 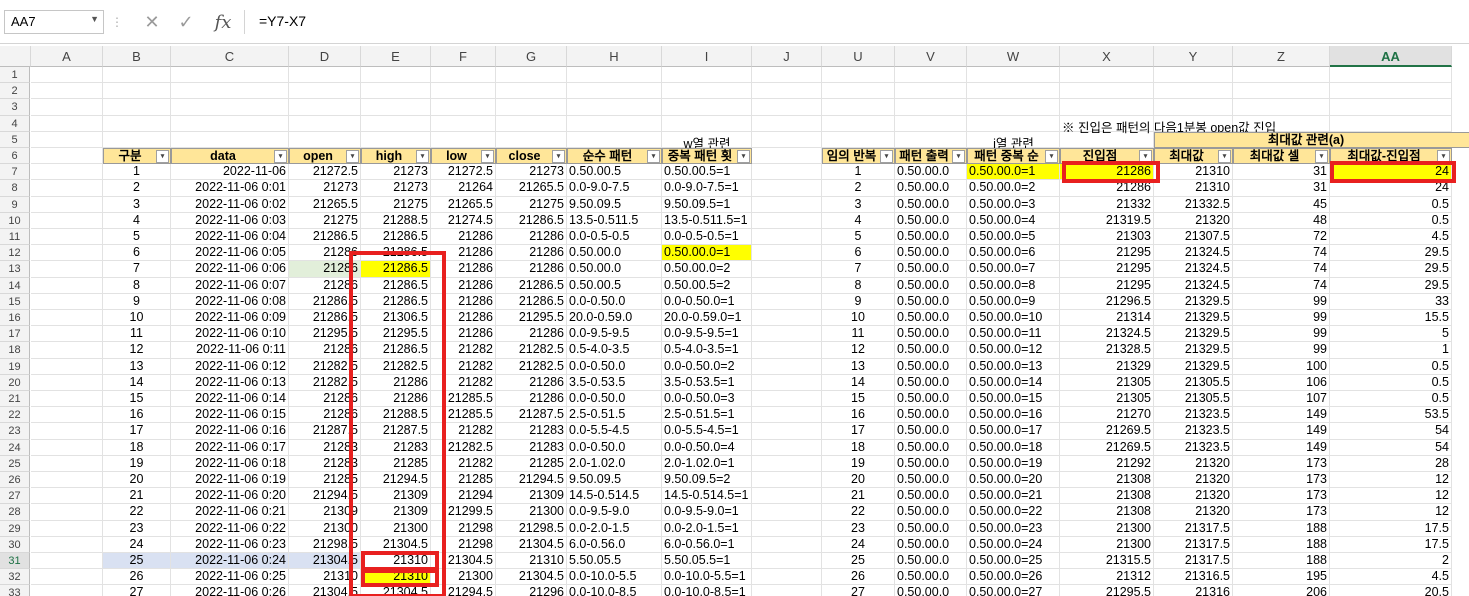 What do you see at coordinates (396, 480) in the screenshot?
I see `cell-e26: 21294.5` at bounding box center [396, 480].